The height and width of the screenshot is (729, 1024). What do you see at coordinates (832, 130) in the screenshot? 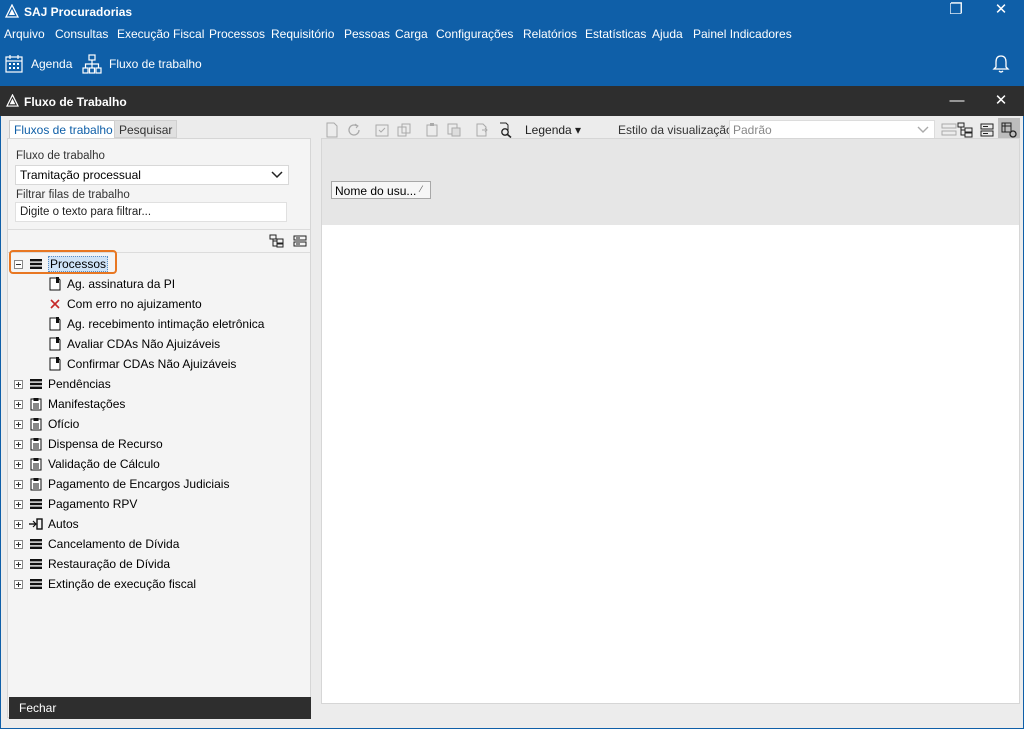
I see `estilo-select: Padrão` at bounding box center [832, 130].